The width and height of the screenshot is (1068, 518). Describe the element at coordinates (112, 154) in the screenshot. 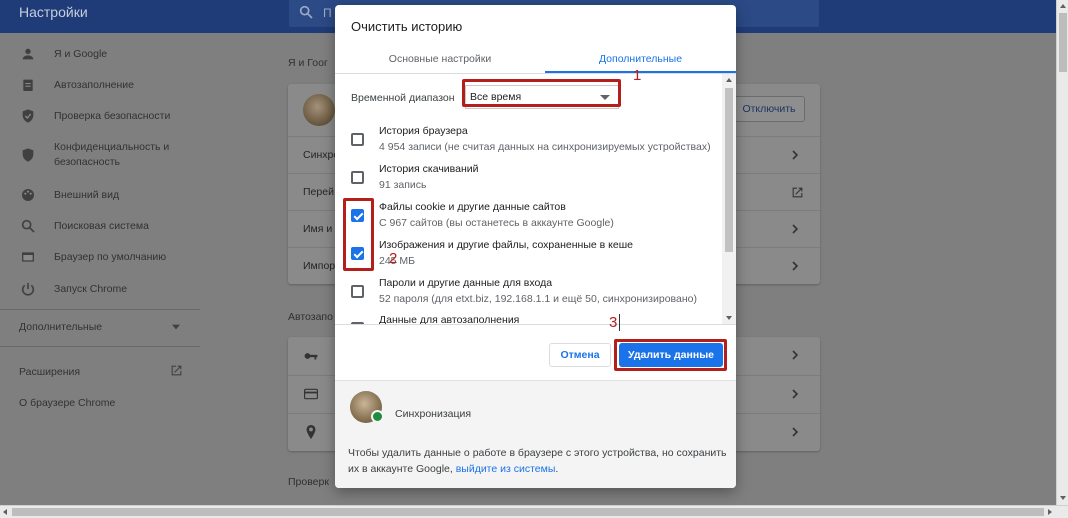

I see `sidebar-item-label: Конфиденциальность и безопасность` at that location.